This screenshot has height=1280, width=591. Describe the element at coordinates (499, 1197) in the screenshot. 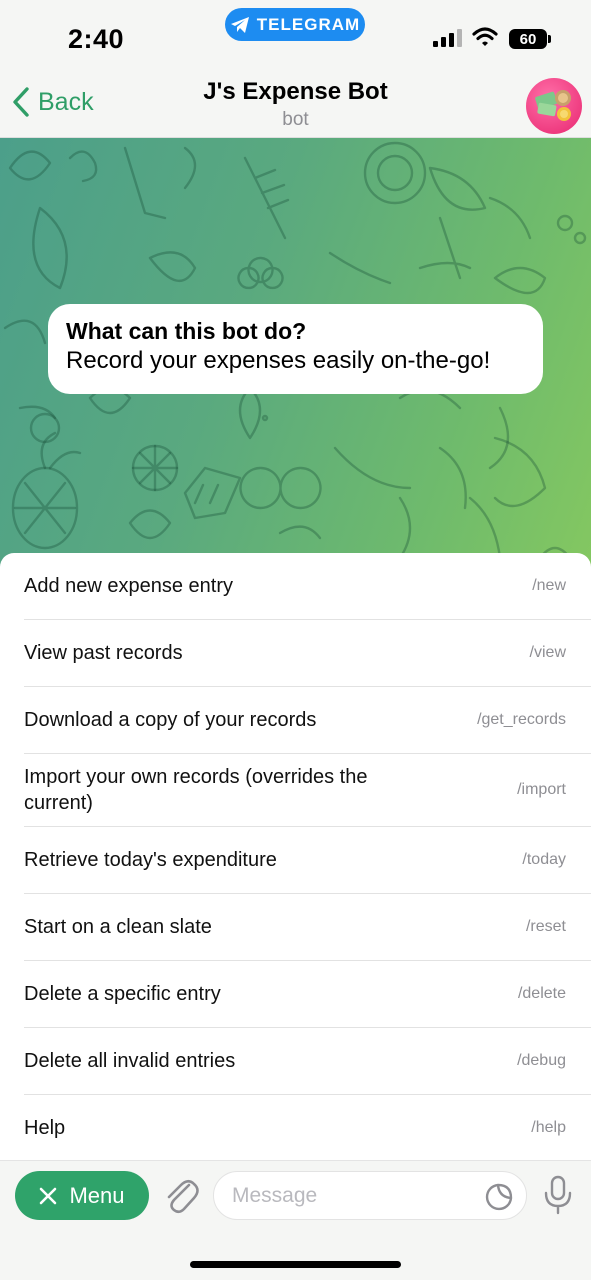

I see `sticker-icon` at that location.